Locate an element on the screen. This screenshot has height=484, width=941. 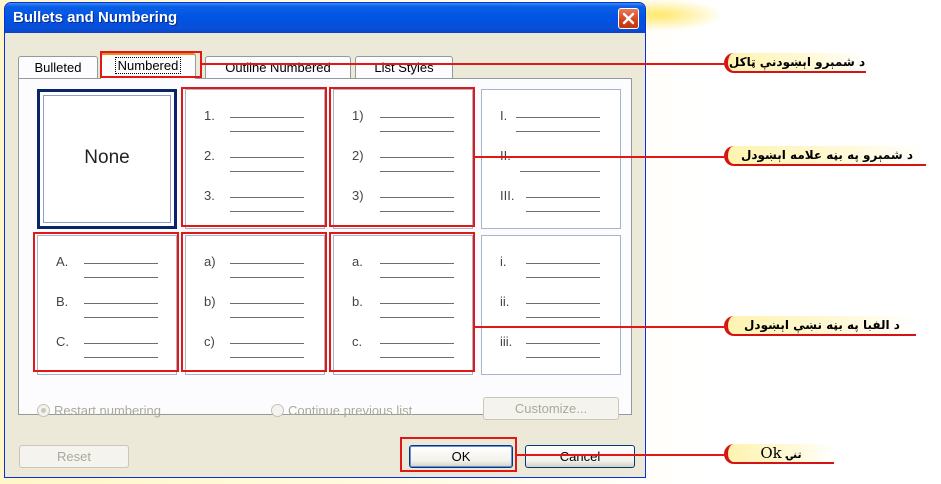
tab-bulleted-label: Bulleted is located at coordinates (58, 67).